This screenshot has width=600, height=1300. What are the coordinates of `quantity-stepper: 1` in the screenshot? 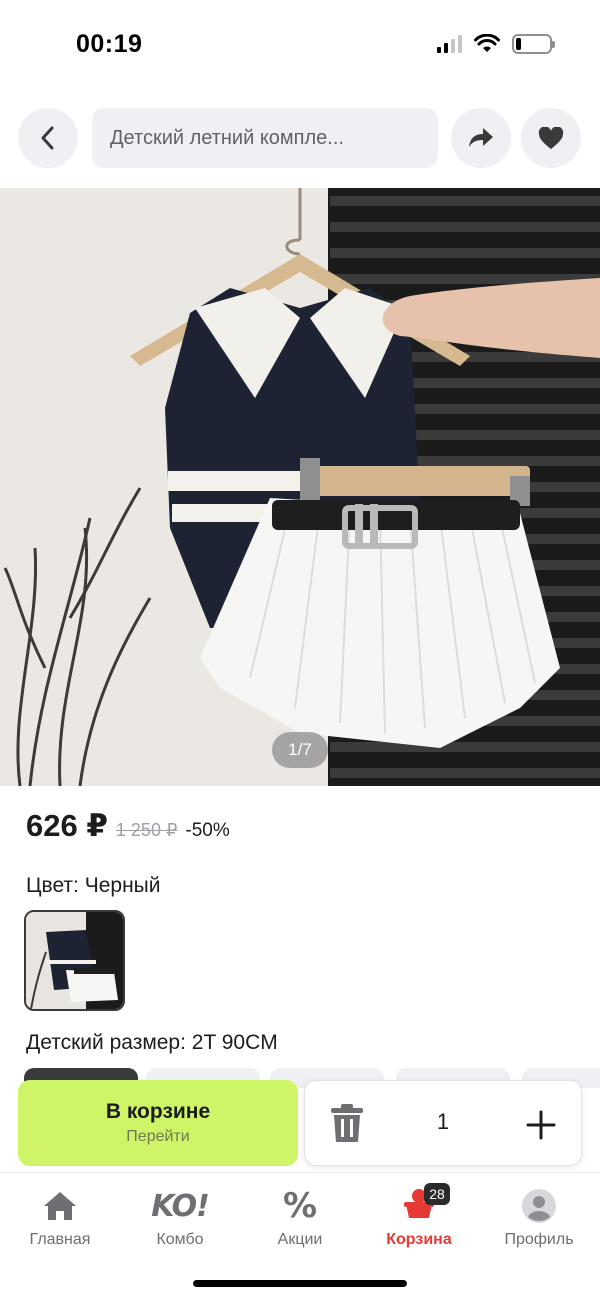 It's located at (443, 1123).